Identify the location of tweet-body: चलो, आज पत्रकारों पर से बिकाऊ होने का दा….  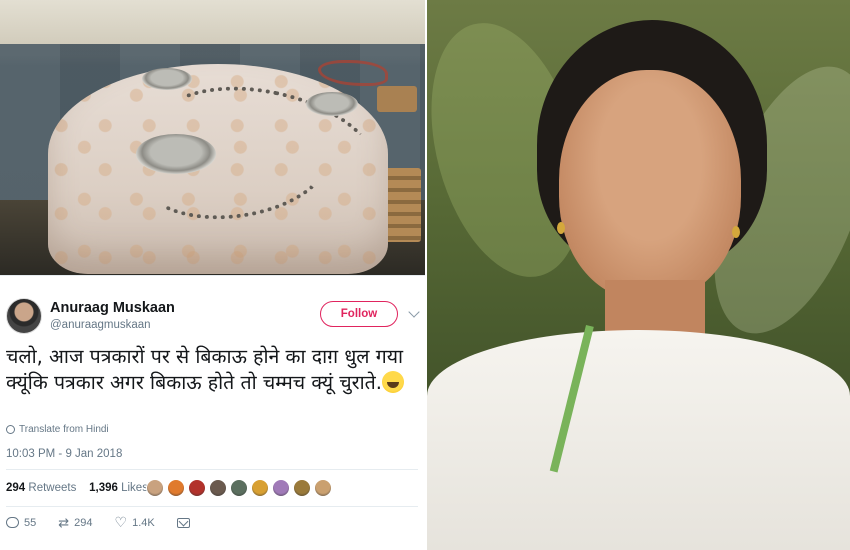
(205, 369).